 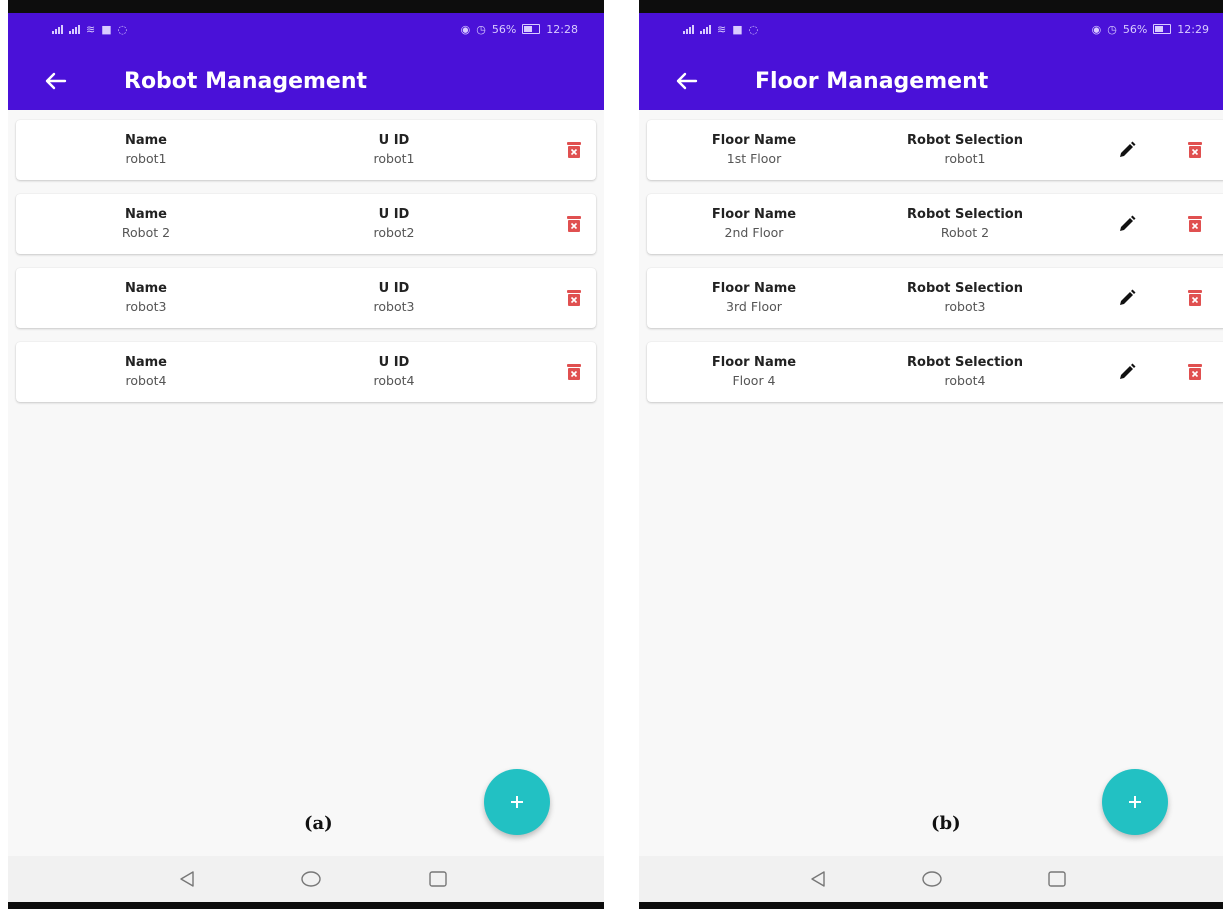 What do you see at coordinates (931, 29) in the screenshot?
I see `status-bar: ≋ ■ ◌ ◉ ◷ 56% 12:29` at bounding box center [931, 29].